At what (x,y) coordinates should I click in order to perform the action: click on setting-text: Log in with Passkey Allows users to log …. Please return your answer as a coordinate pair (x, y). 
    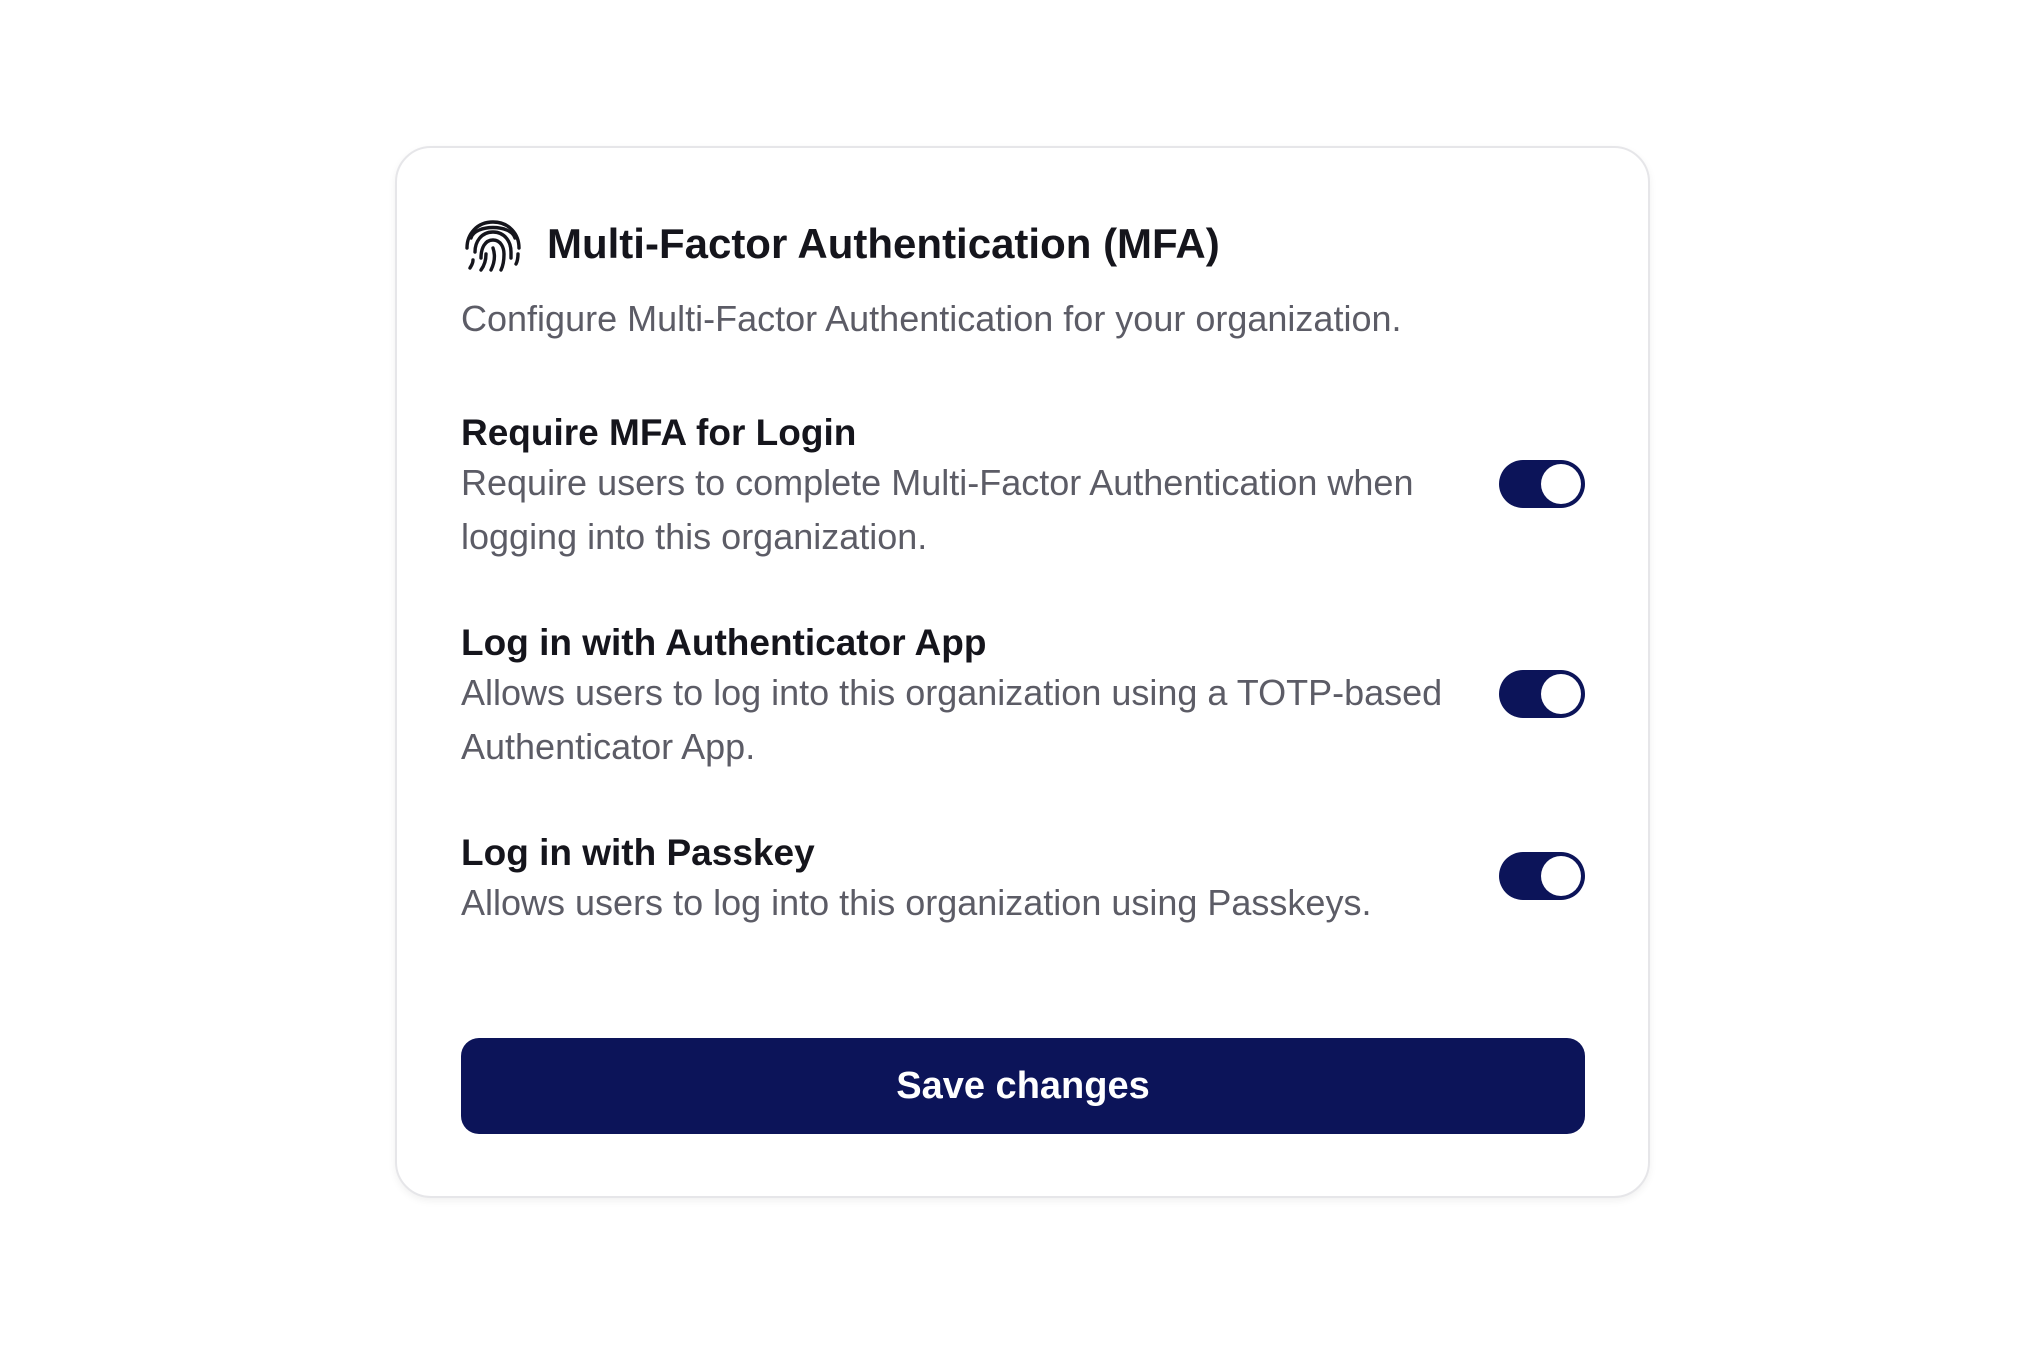
    Looking at the image, I should click on (956, 880).